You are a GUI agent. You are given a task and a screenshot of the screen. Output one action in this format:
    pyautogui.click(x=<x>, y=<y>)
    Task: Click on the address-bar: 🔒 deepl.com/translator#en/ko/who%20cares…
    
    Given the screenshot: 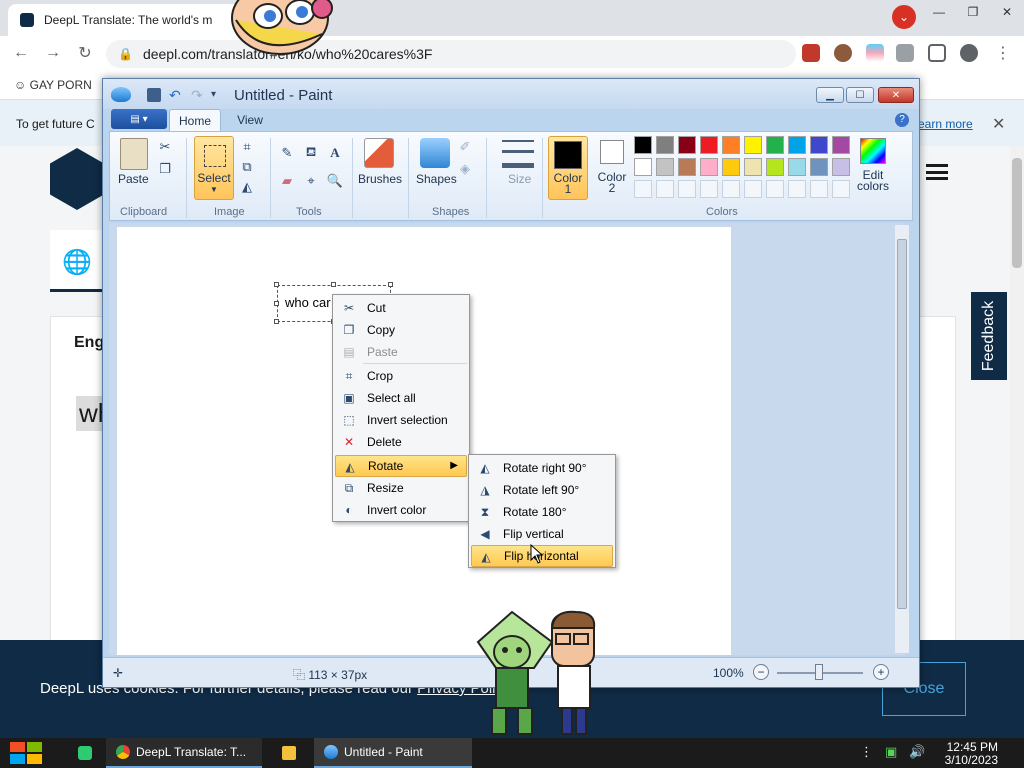 What is the action you would take?
    pyautogui.click(x=451, y=54)
    